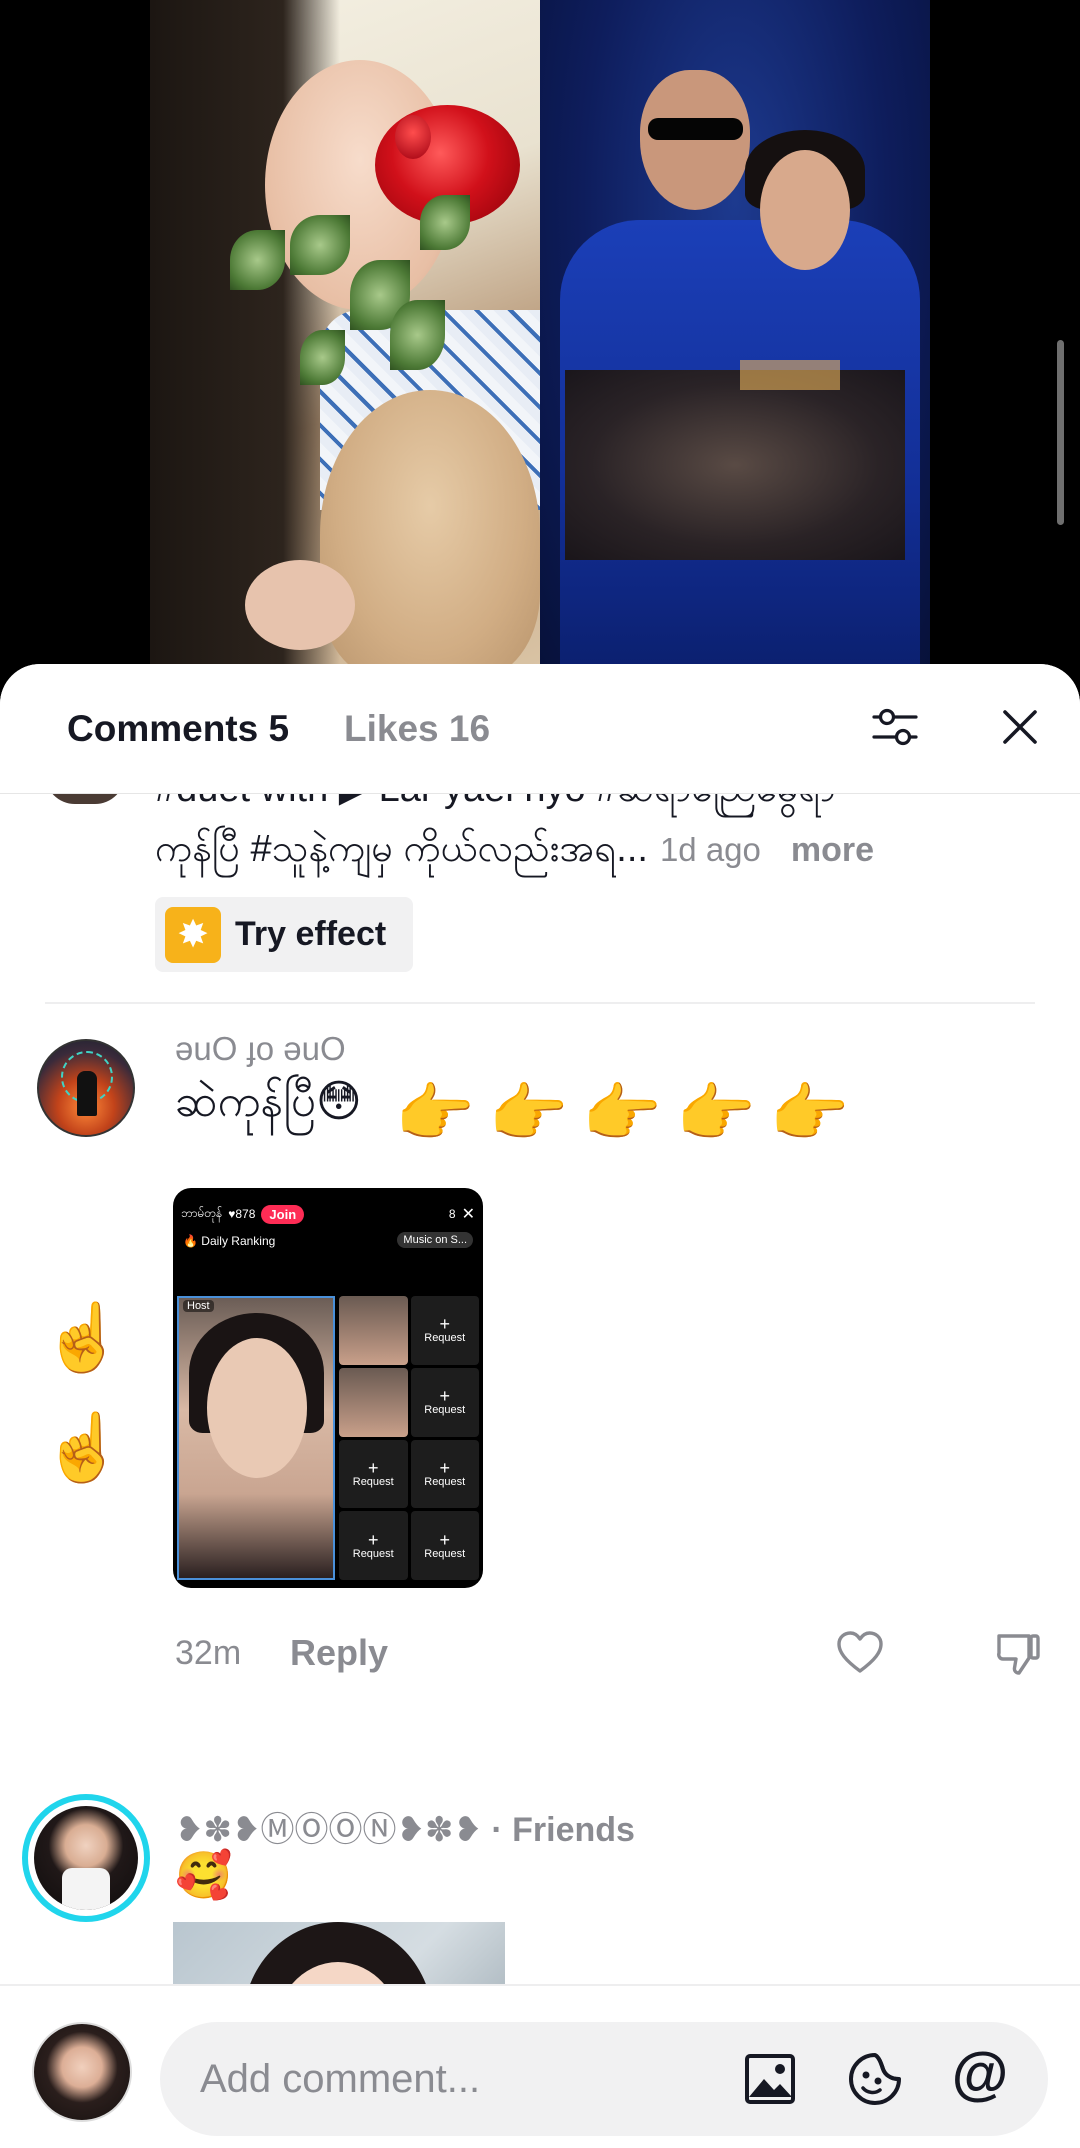  I want to click on woman-head, so click(805, 210).